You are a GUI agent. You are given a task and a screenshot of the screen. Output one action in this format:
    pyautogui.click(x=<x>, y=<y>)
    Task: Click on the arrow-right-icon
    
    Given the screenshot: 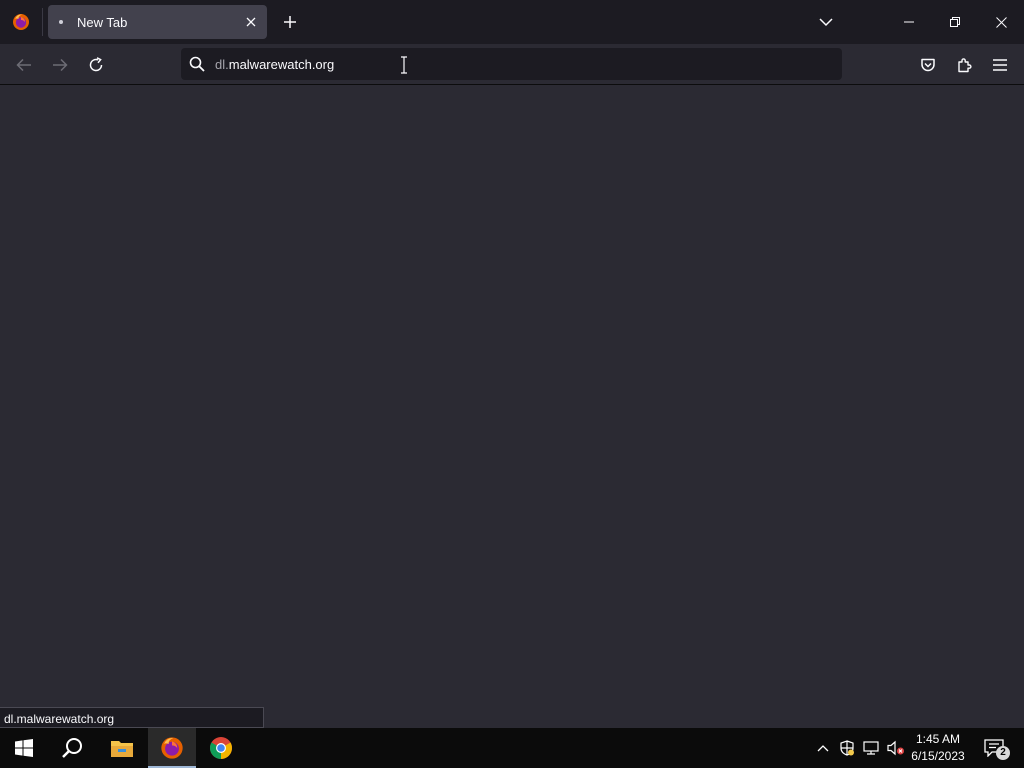 What is the action you would take?
    pyautogui.click(x=60, y=65)
    